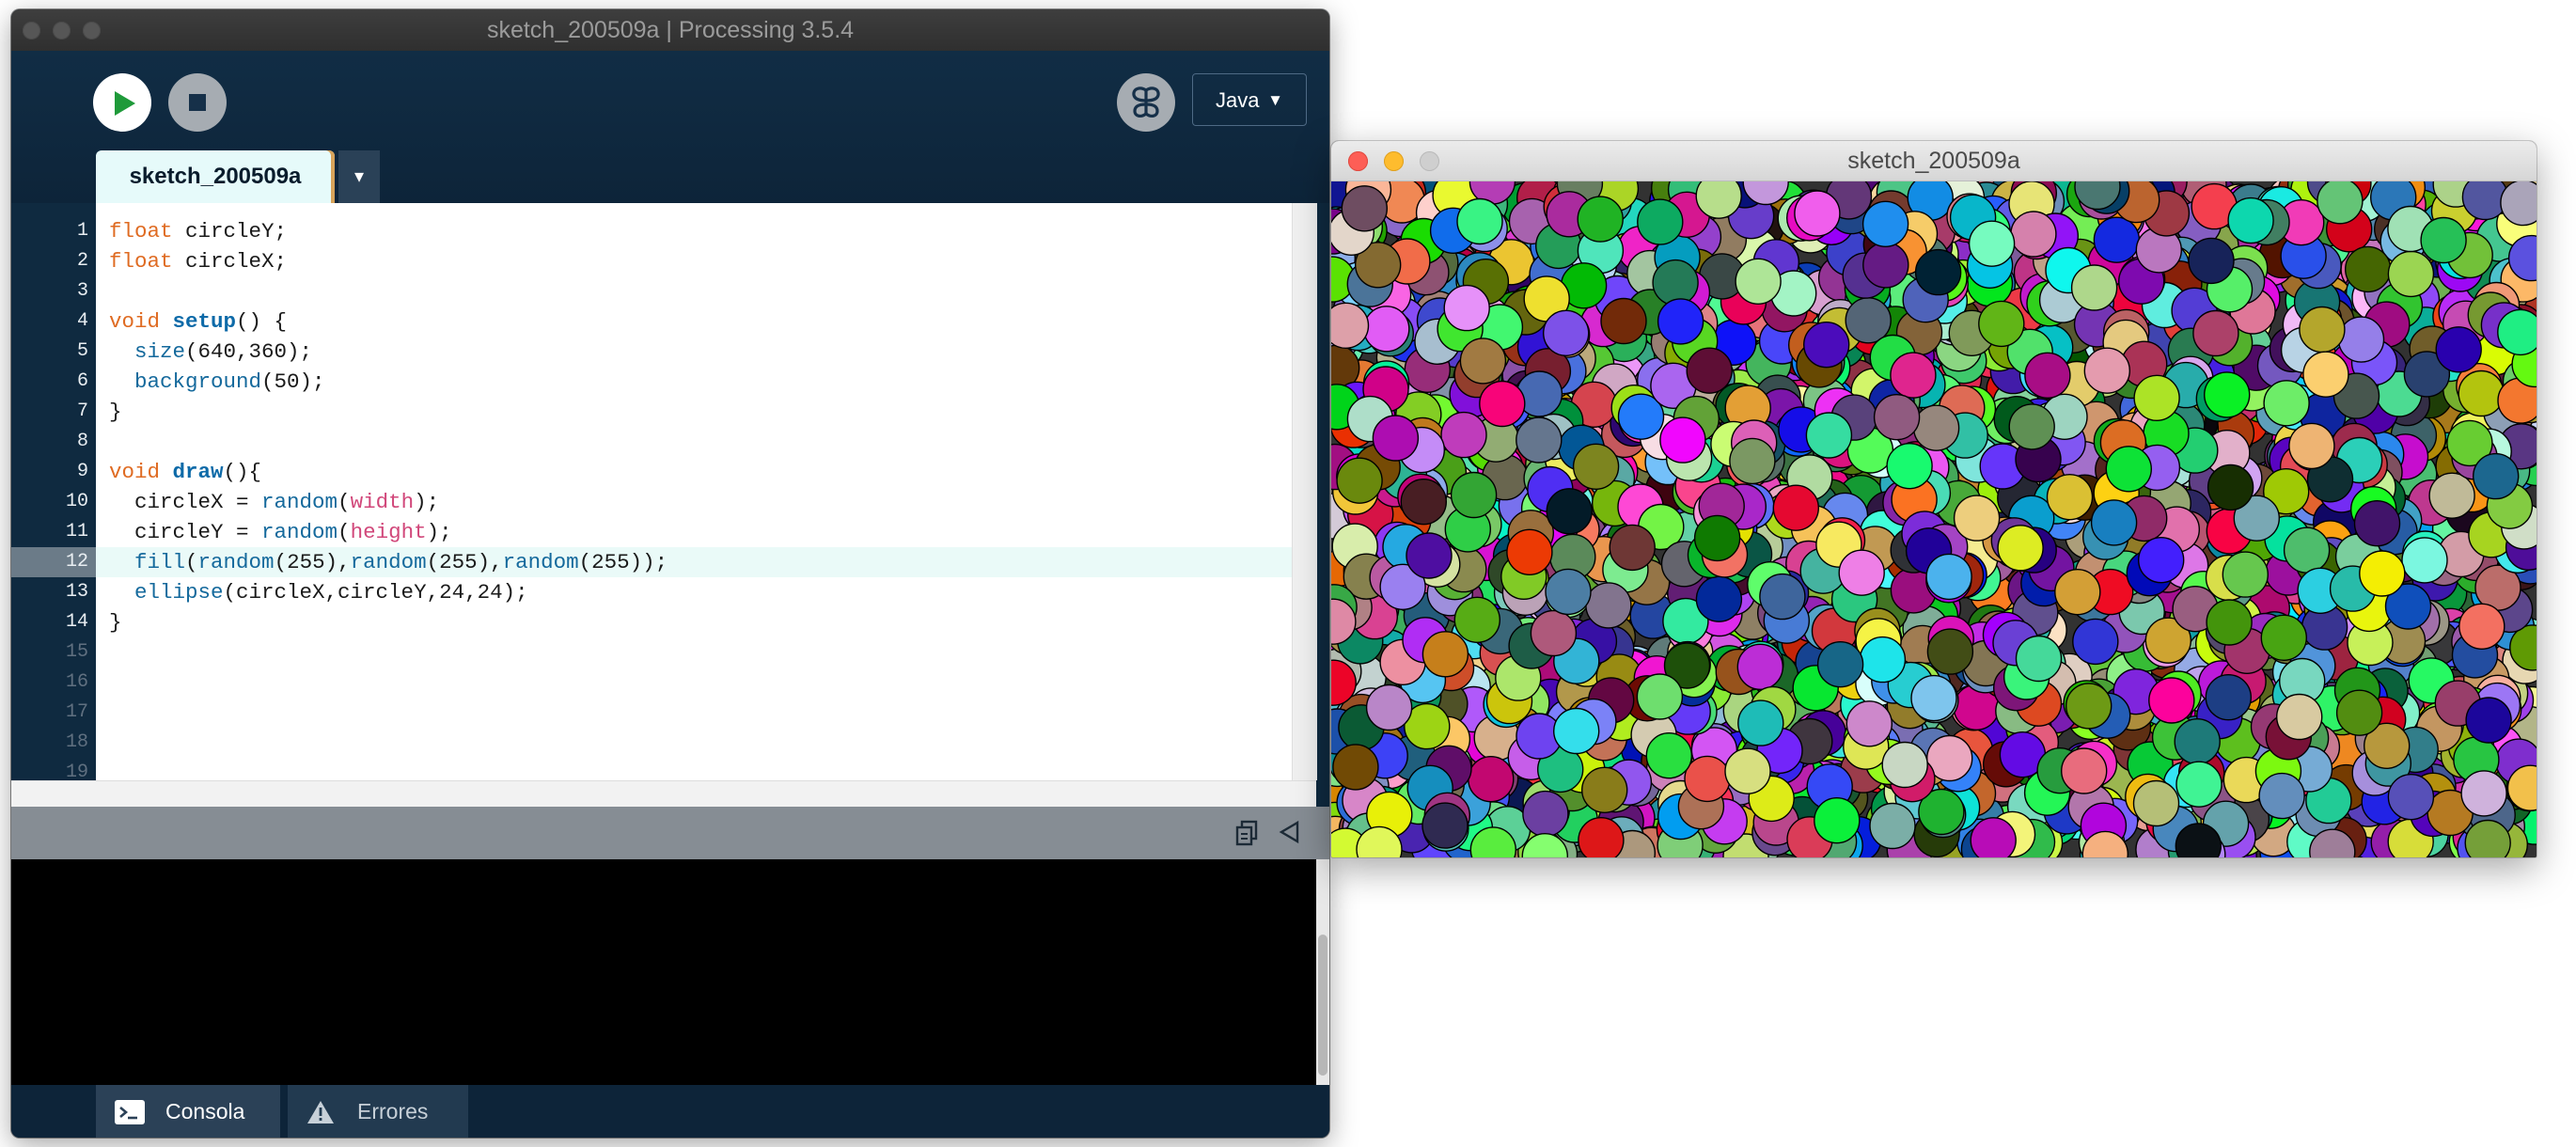  Describe the element at coordinates (1247, 833) in the screenshot. I see `copy-icon` at that location.